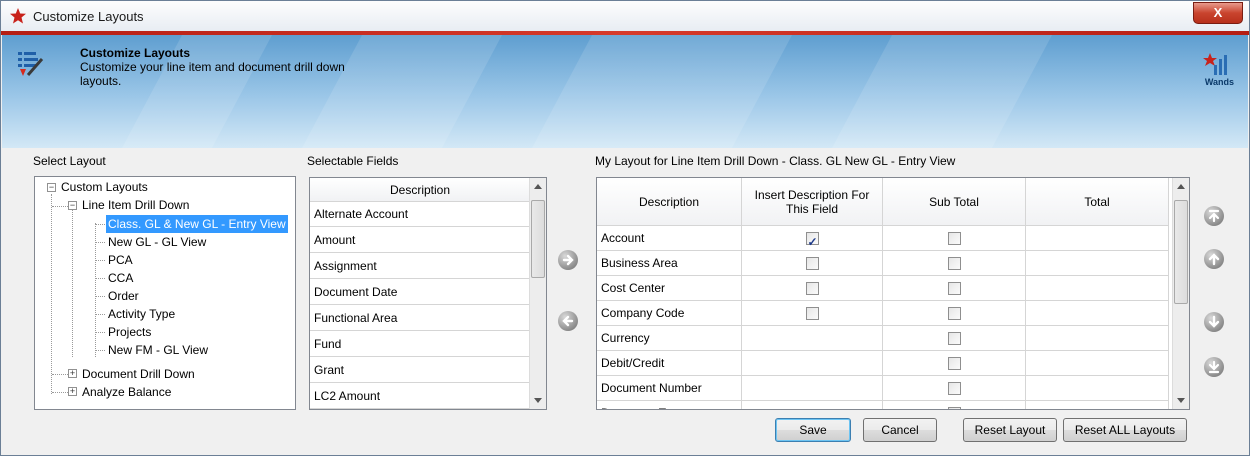  Describe the element at coordinates (69, 161) in the screenshot. I see `select-layout-label: Select Layout` at that location.